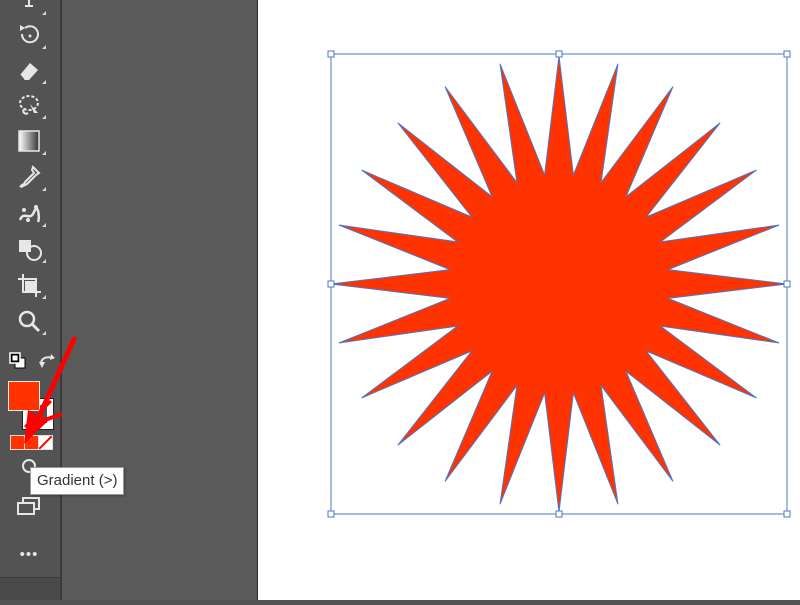 This screenshot has height=605, width=800. I want to click on puppet-warp-tool-button, so click(29, 215).